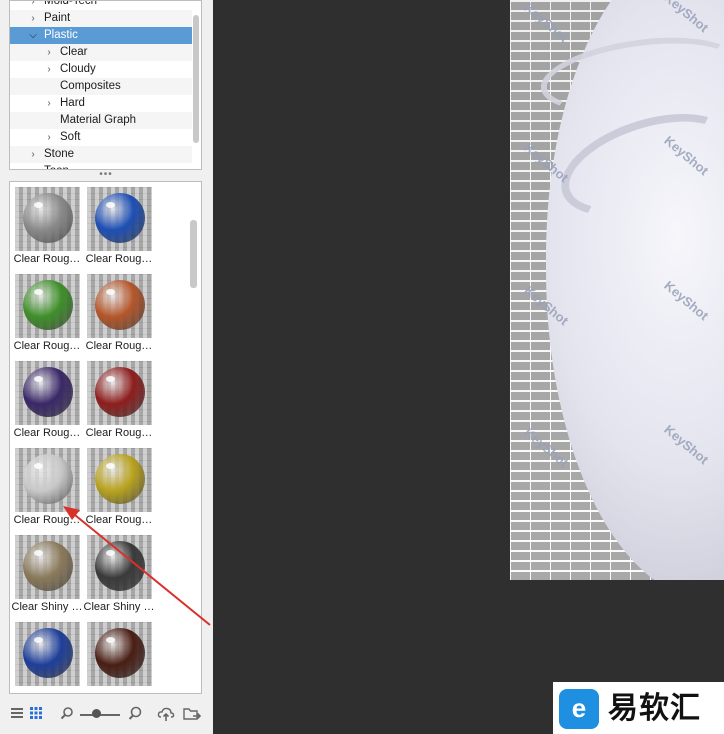  I want to click on tree-scrollbar, so click(196, 79).